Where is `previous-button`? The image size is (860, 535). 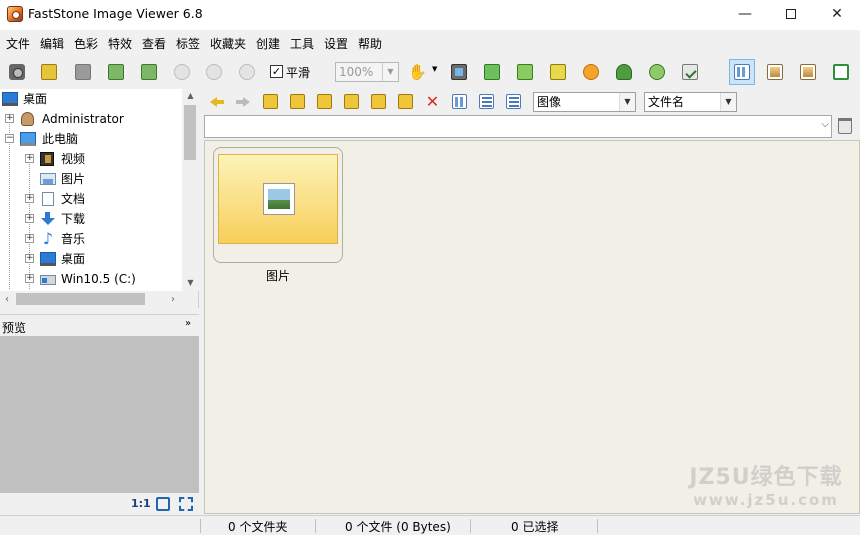 previous-button is located at coordinates (116, 72).